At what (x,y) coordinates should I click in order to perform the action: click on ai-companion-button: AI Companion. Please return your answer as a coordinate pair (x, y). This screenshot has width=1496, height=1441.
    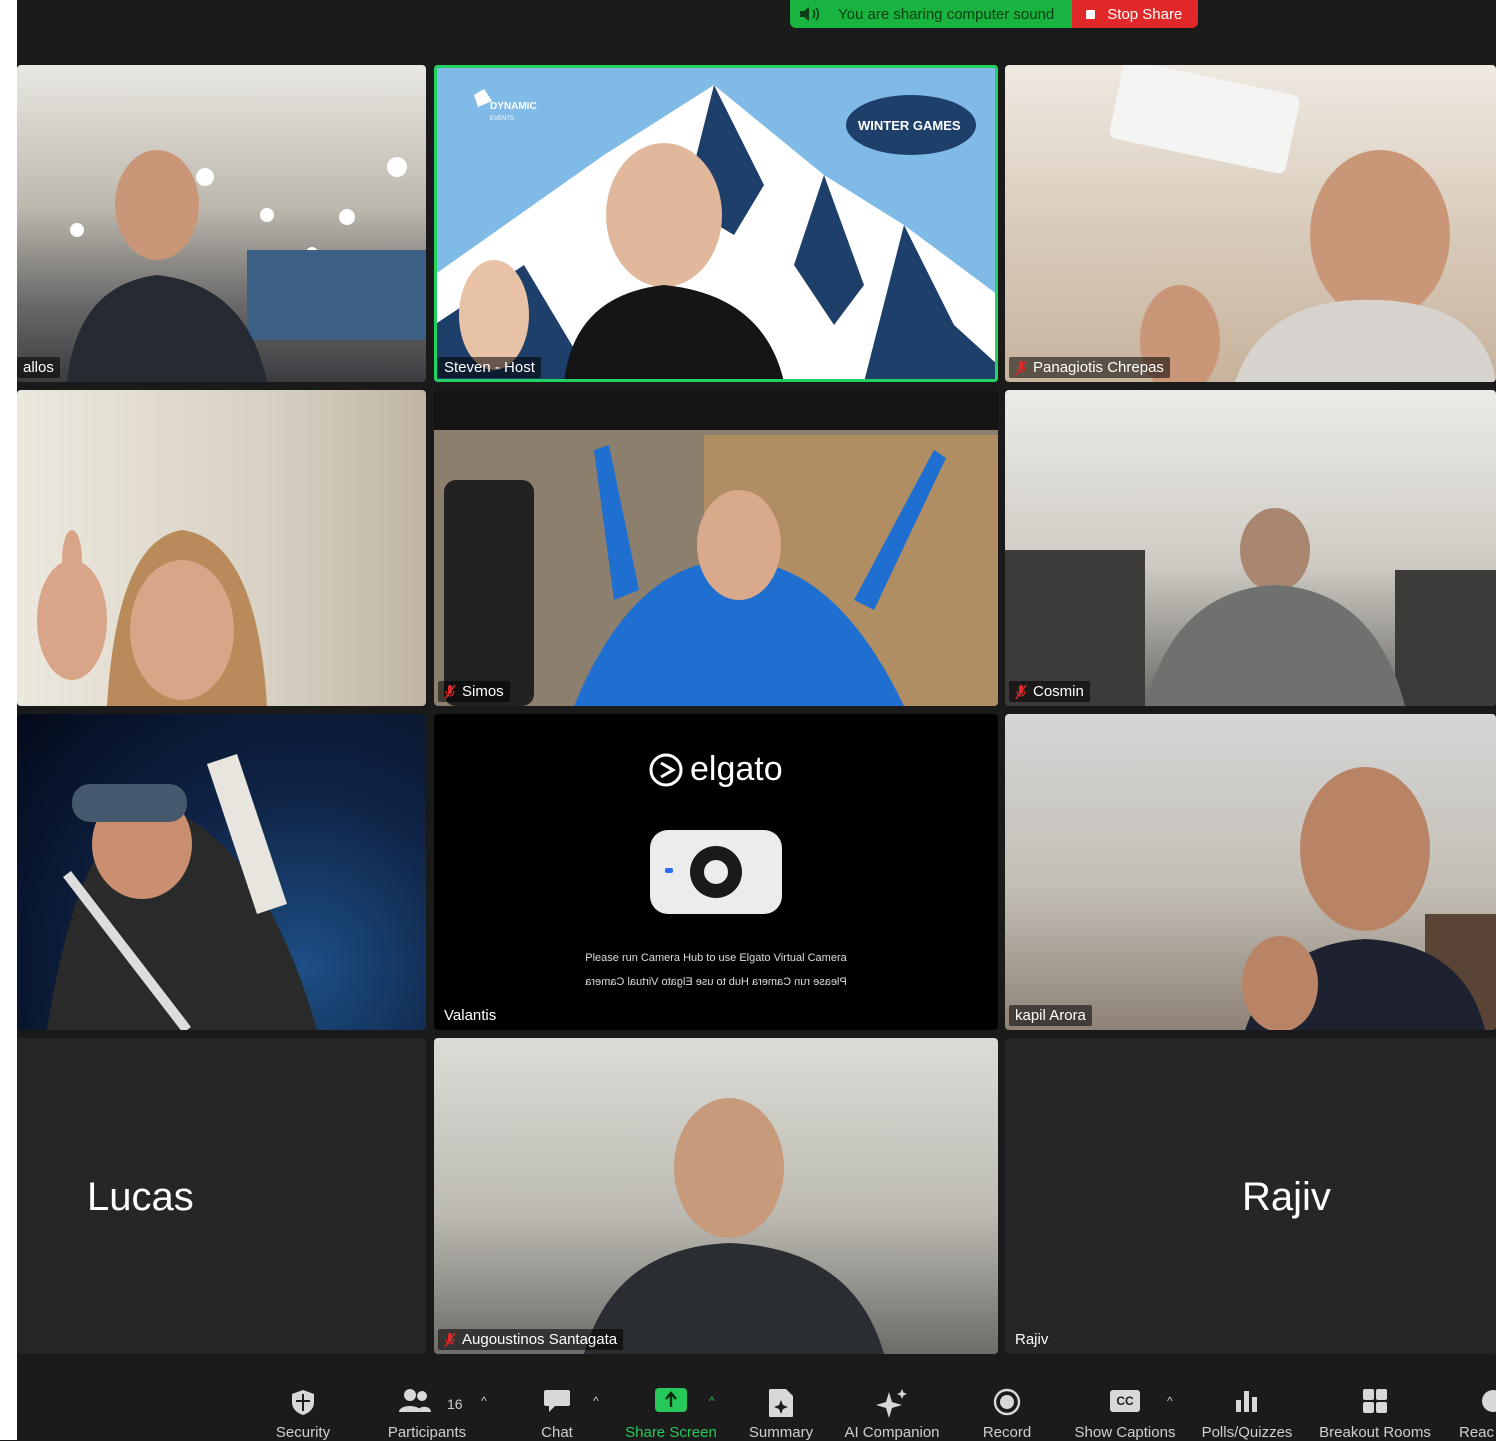
    Looking at the image, I should click on (892, 1411).